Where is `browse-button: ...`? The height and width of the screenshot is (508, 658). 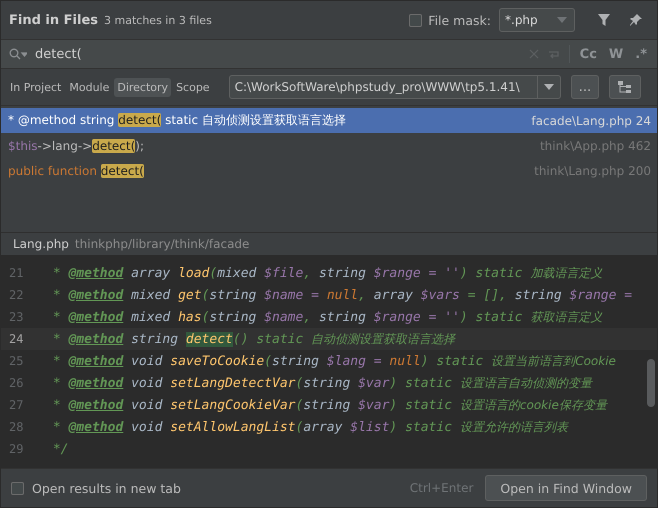
browse-button: ... is located at coordinates (585, 87).